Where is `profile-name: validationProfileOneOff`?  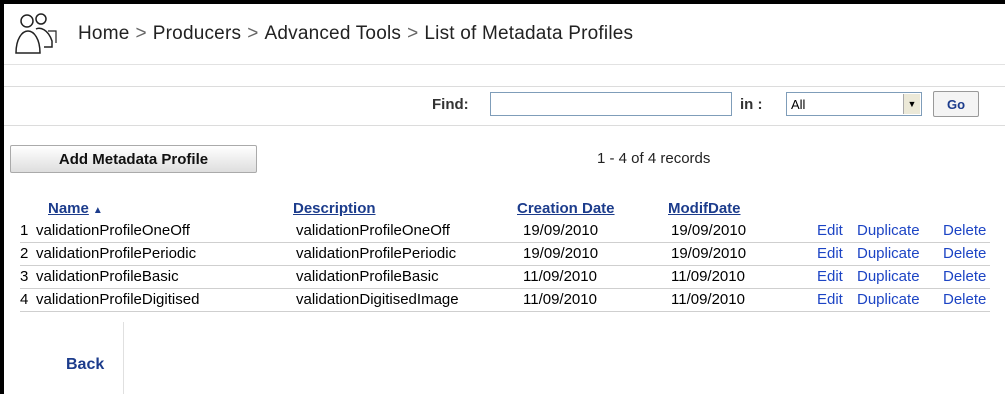
profile-name: validationProfileOneOff is located at coordinates (113, 230).